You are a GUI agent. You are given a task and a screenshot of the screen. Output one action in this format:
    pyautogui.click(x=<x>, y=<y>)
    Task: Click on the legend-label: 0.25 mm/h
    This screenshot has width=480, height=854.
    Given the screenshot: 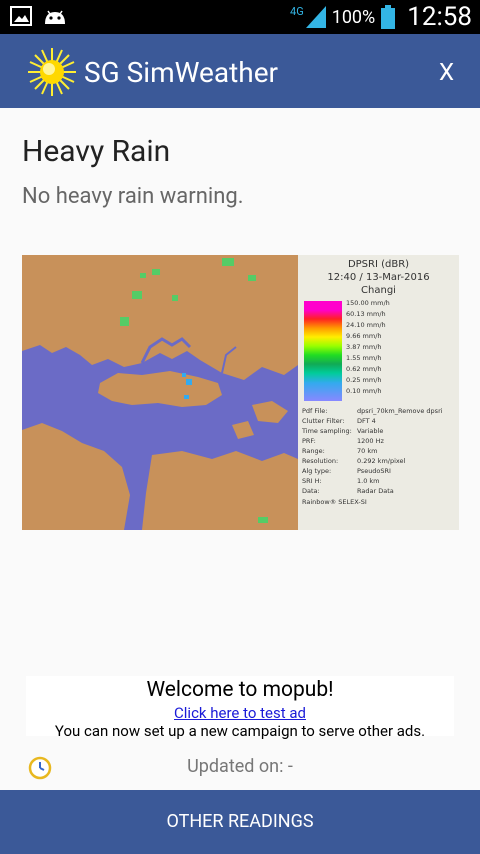 What is the action you would take?
    pyautogui.click(x=364, y=380)
    